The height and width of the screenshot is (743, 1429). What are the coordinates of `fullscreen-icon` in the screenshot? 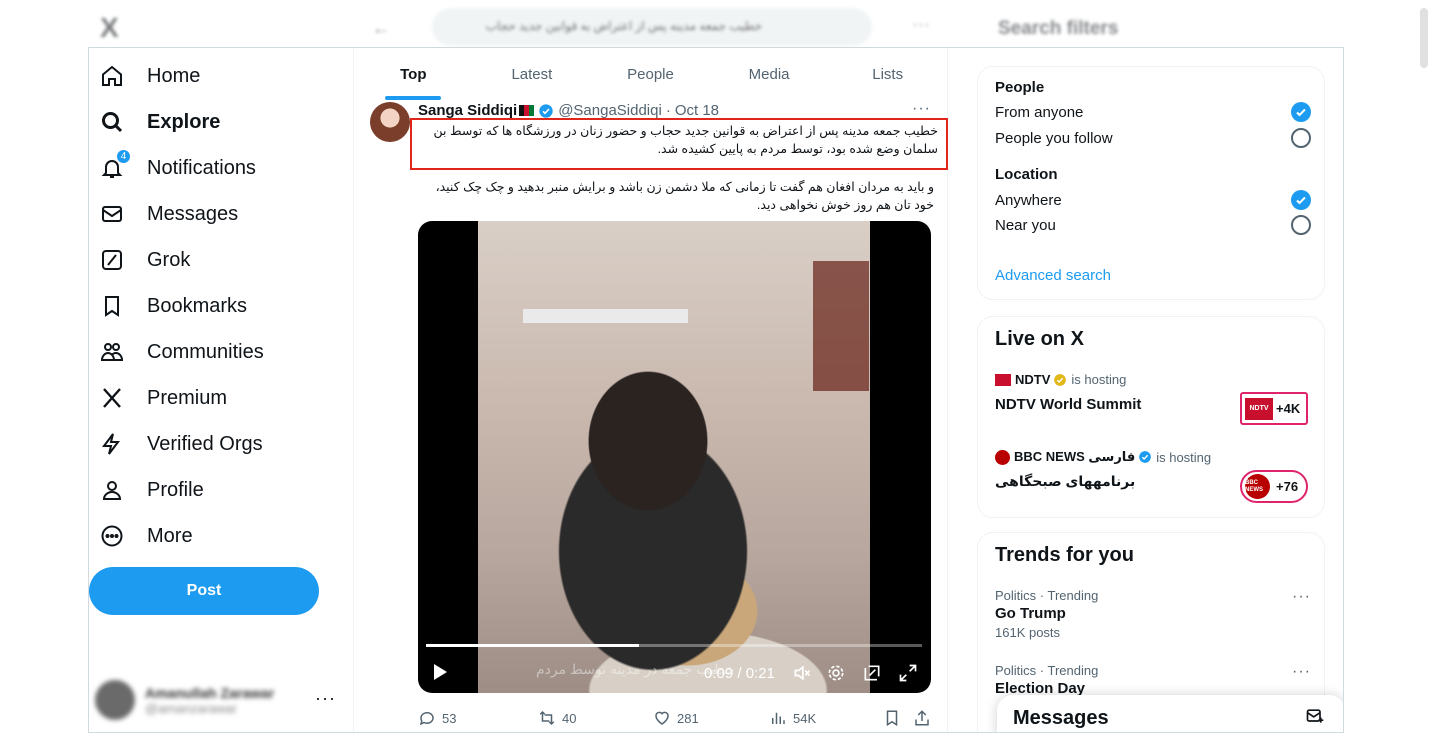 It's located at (908, 675).